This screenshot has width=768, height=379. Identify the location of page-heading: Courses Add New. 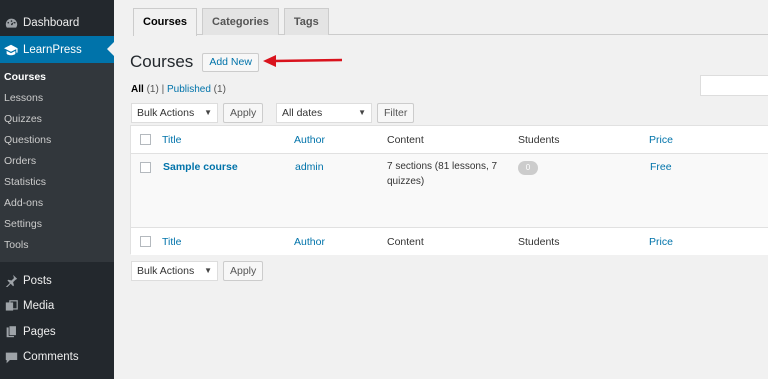
(194, 62).